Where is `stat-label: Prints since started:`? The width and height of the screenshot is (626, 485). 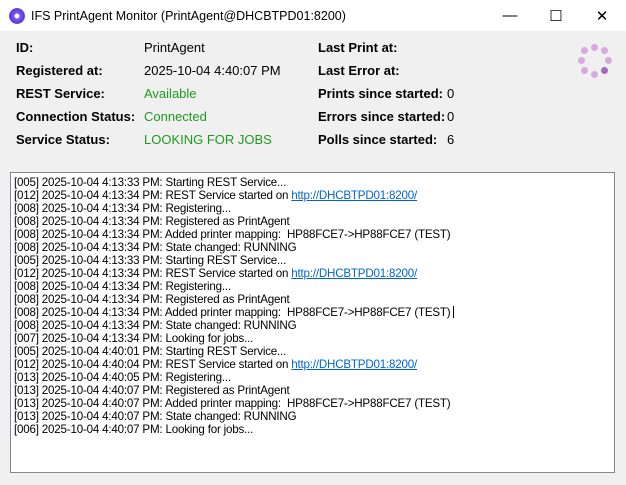 stat-label: Prints since started: is located at coordinates (380, 93).